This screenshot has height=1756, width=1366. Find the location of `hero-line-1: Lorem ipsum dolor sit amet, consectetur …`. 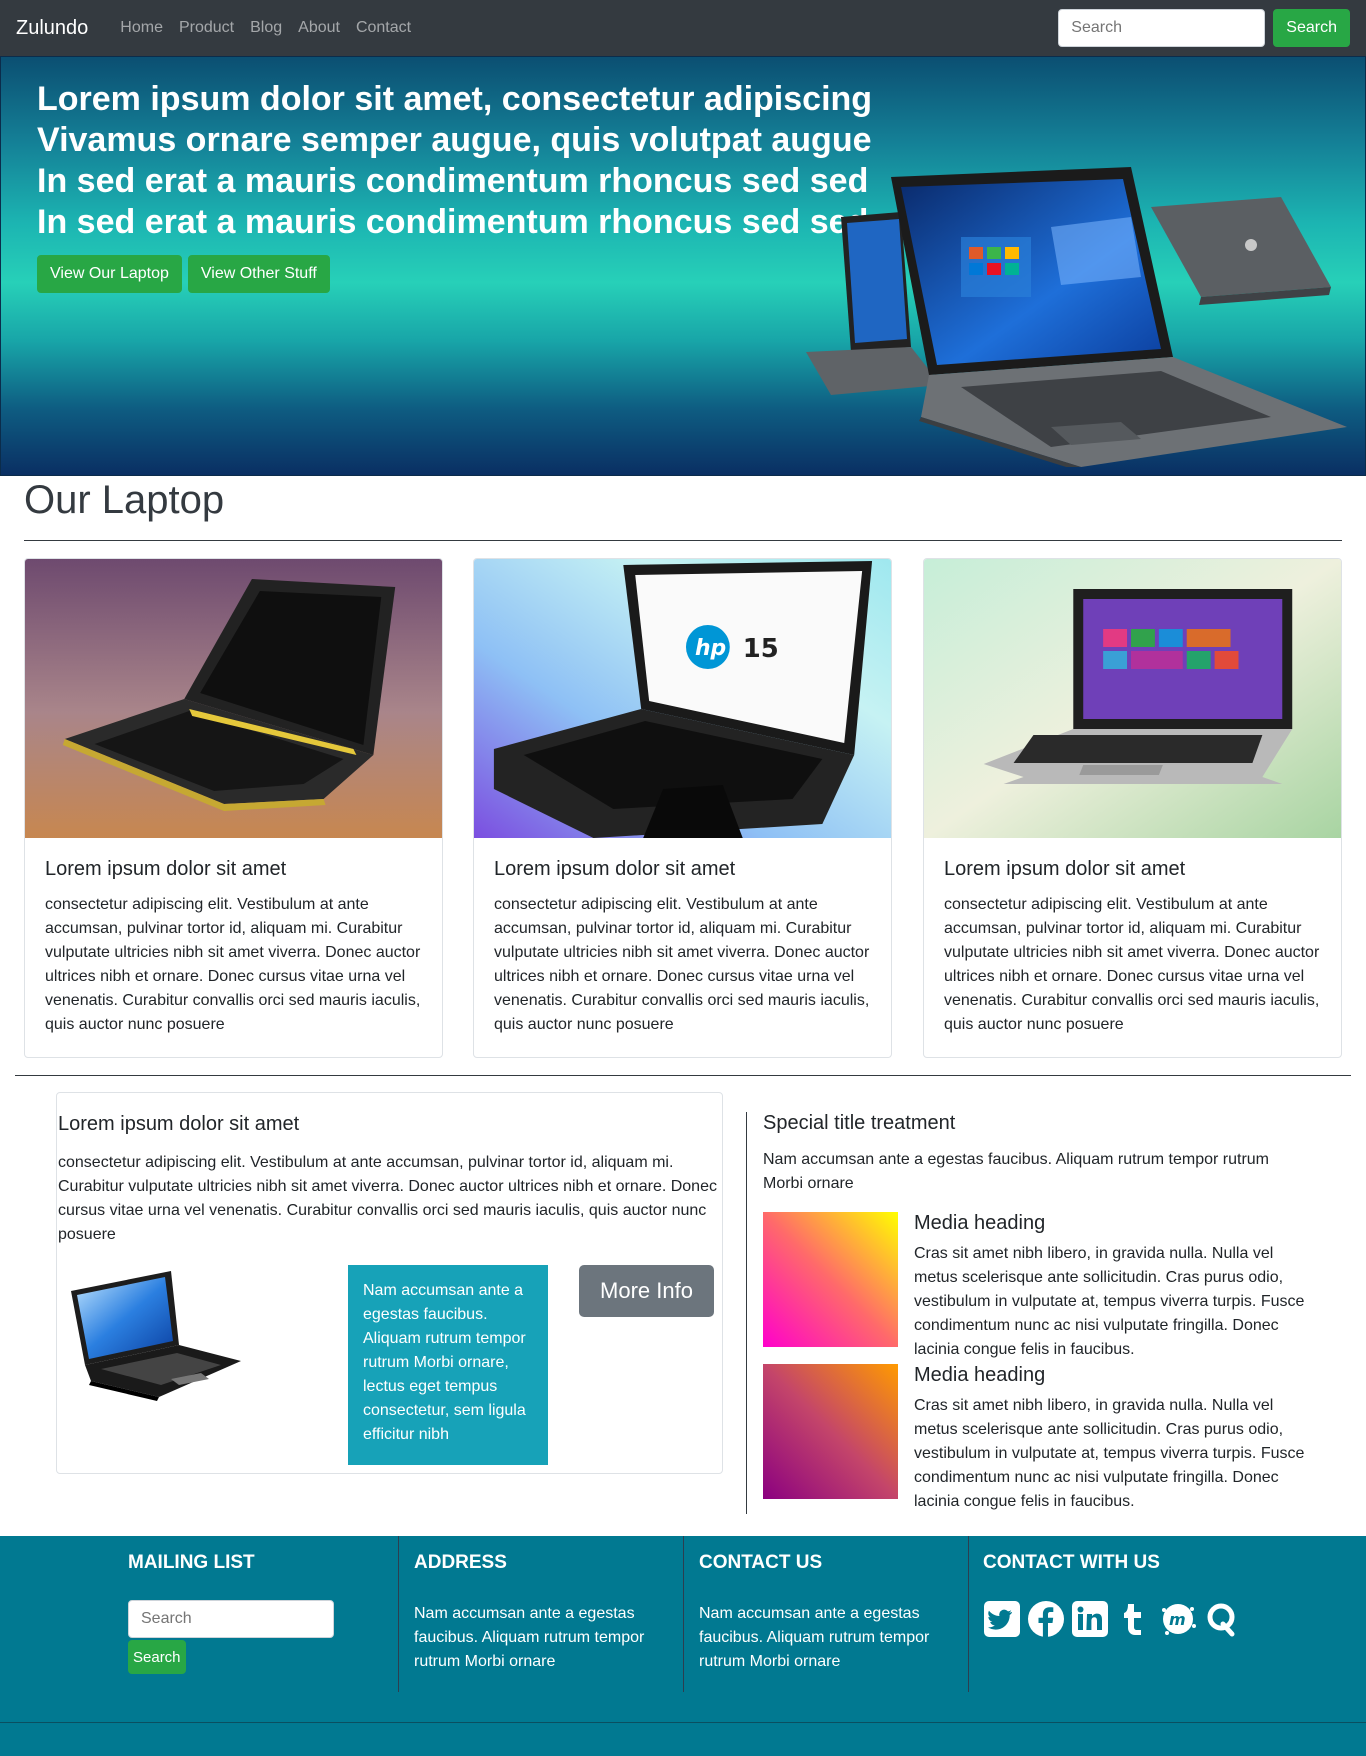

hero-line-1: Lorem ipsum dolor sit amet, consectetur … is located at coordinates (455, 99).